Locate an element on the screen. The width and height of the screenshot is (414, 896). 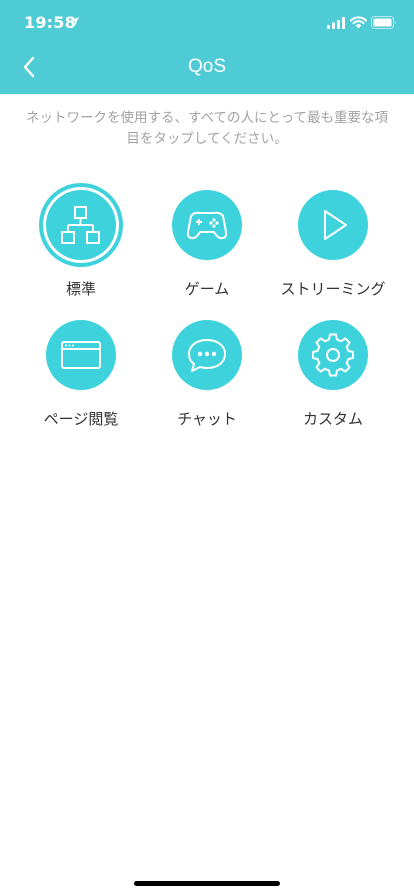
option-custom-label: カスタム is located at coordinates (332, 419).